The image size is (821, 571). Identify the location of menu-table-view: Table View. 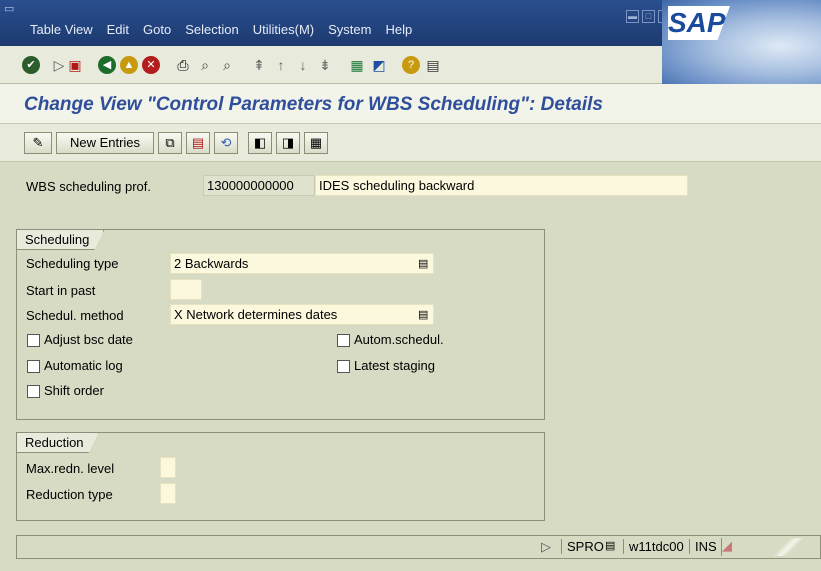
(61, 29).